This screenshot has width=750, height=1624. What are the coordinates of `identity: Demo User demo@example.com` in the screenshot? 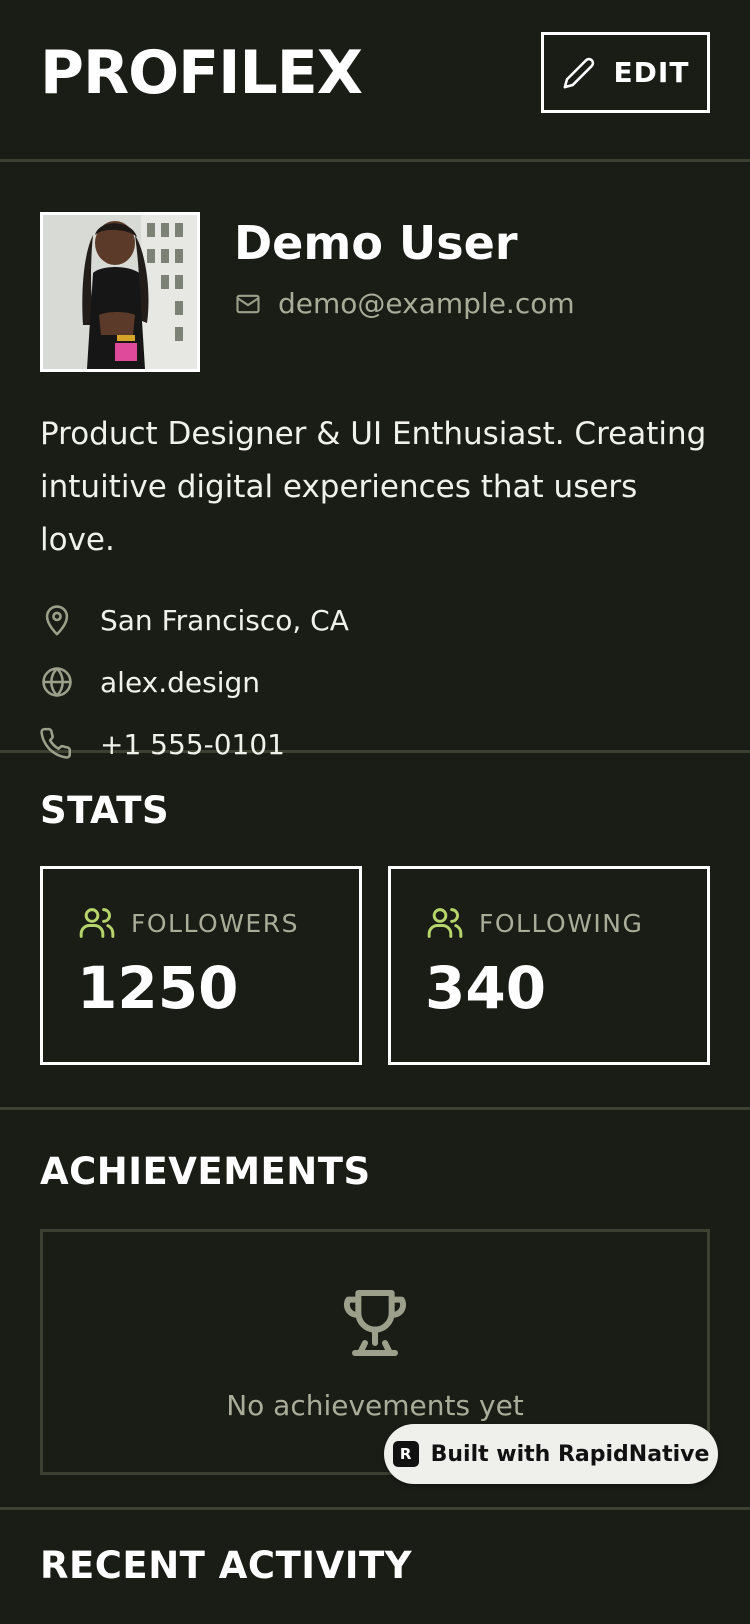 It's located at (404, 292).